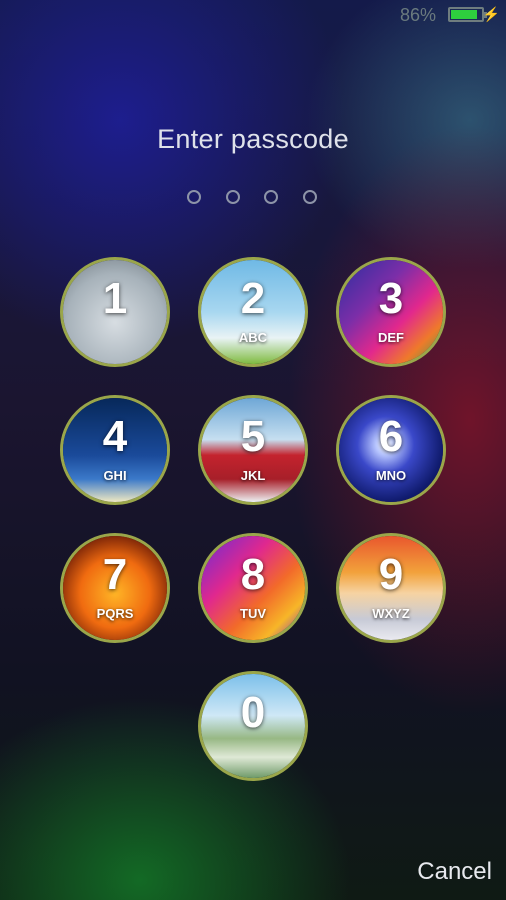 The height and width of the screenshot is (900, 506). I want to click on key-digit: 2, so click(253, 298).